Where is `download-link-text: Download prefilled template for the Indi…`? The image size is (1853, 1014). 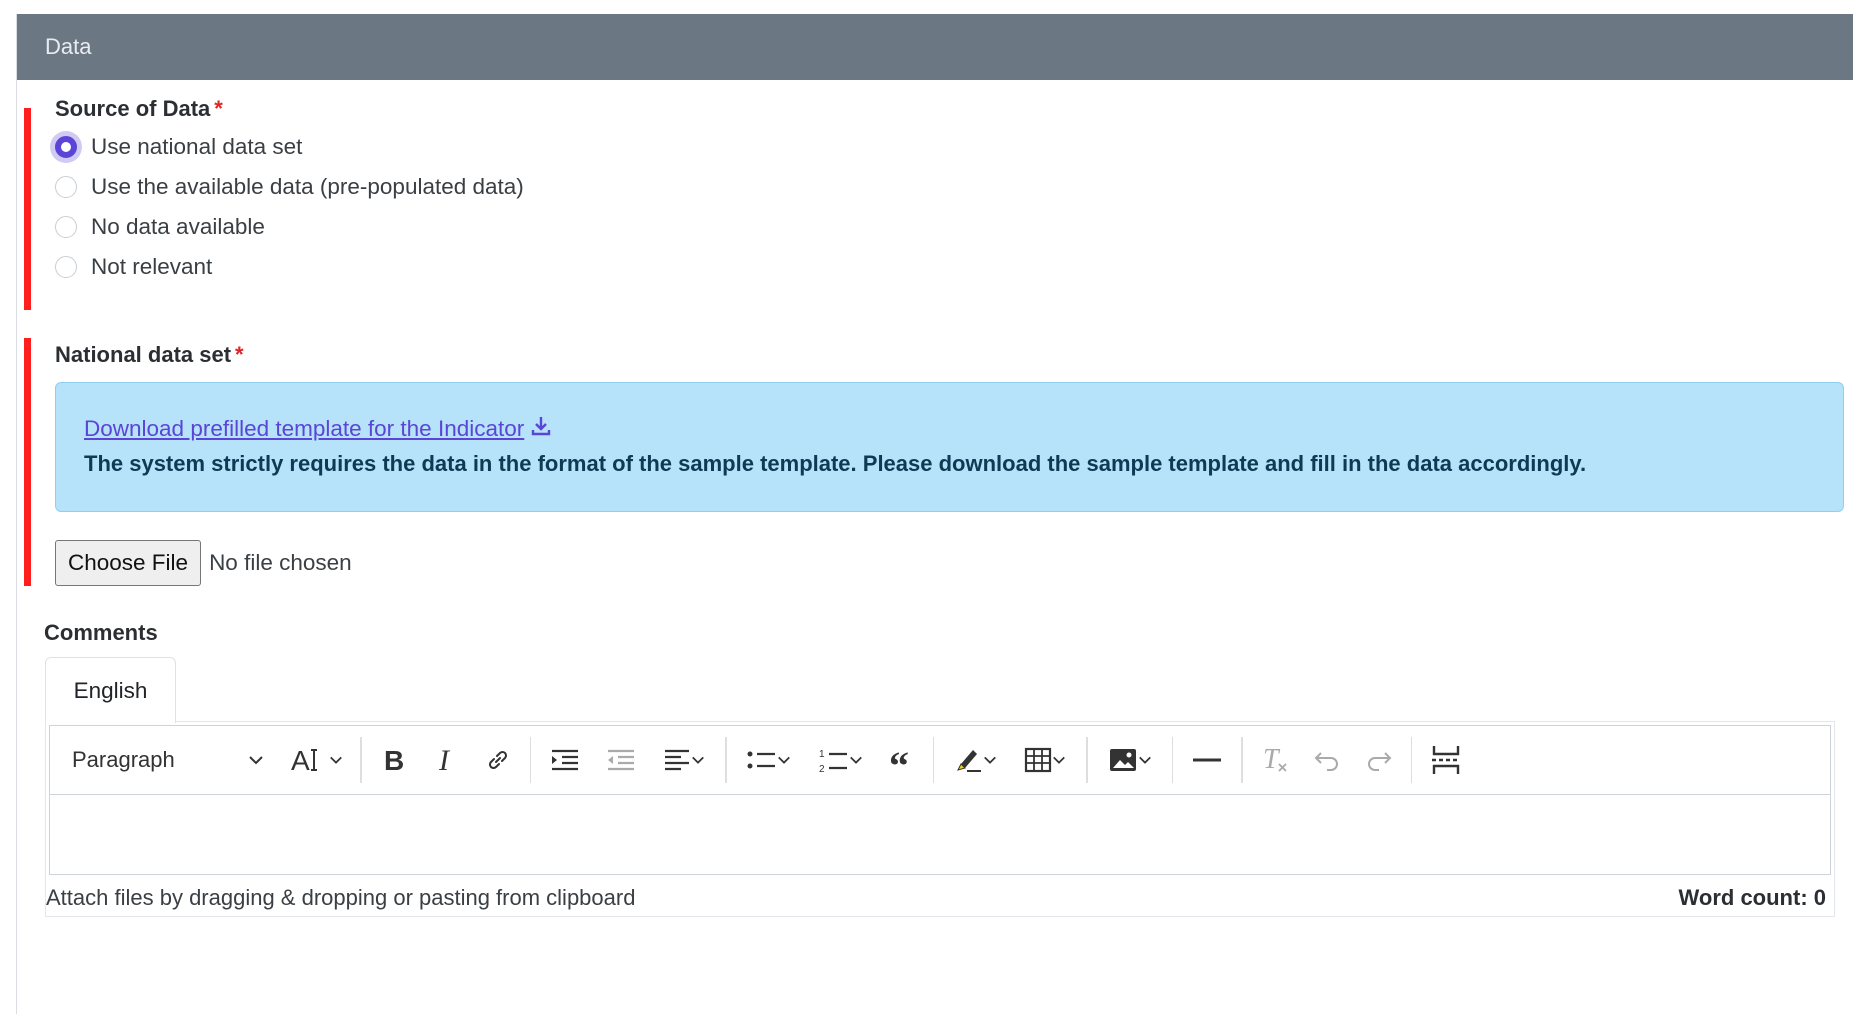
download-link-text: Download prefilled template for the Indi… is located at coordinates (304, 428).